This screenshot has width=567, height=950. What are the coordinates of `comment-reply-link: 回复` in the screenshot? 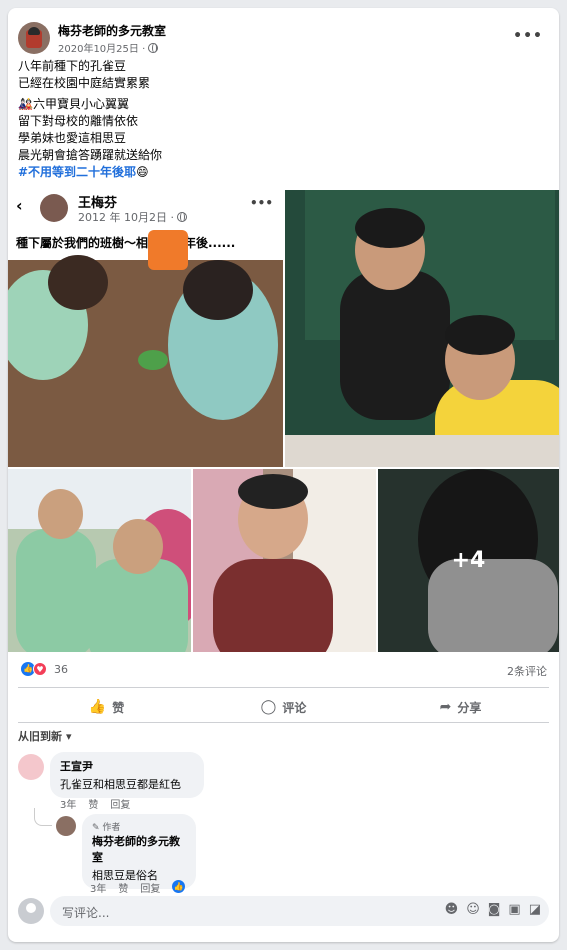 It's located at (120, 803).